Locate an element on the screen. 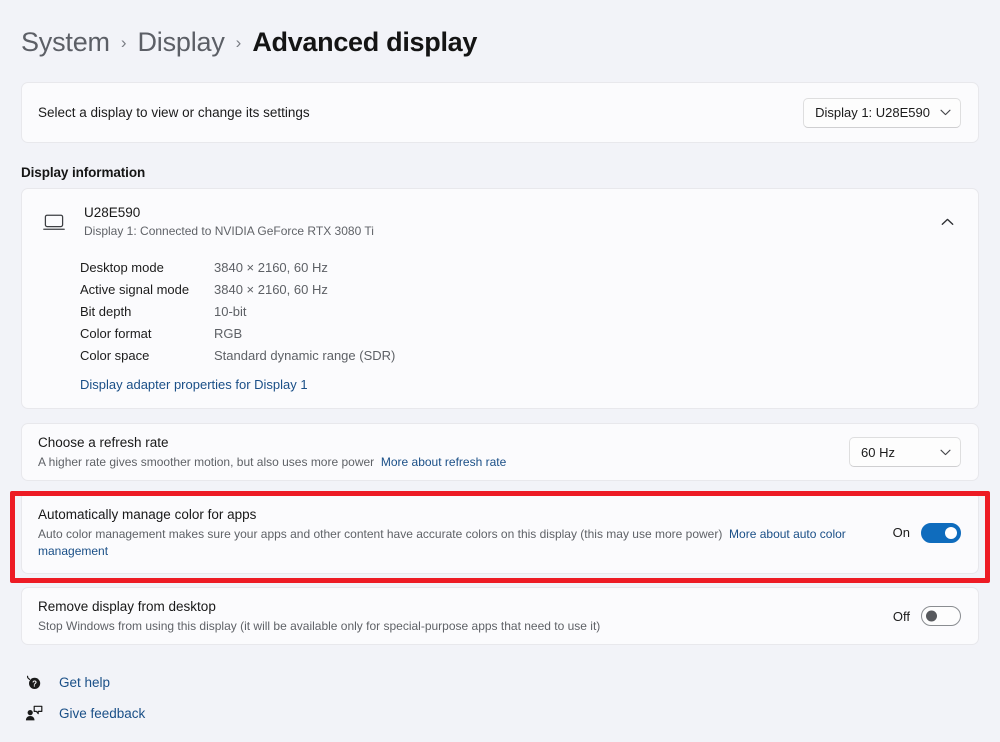 This screenshot has width=1000, height=742. spec-row: Color format RGB is located at coordinates (529, 334).